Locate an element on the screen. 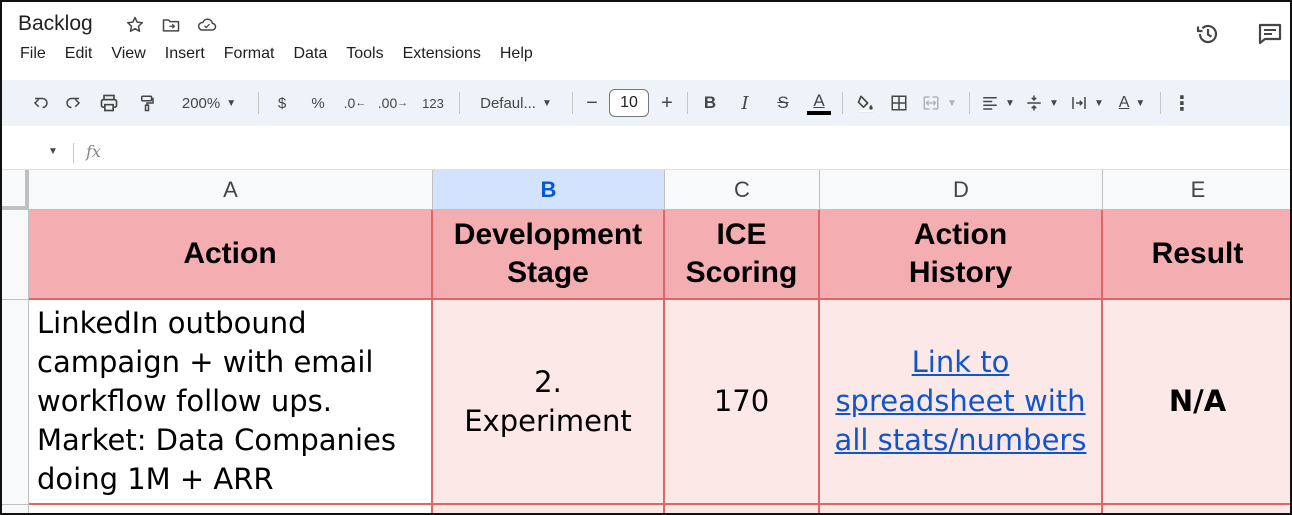 Image resolution: width=1292 pixels, height=515 pixels. column-header-b: B is located at coordinates (549, 190).